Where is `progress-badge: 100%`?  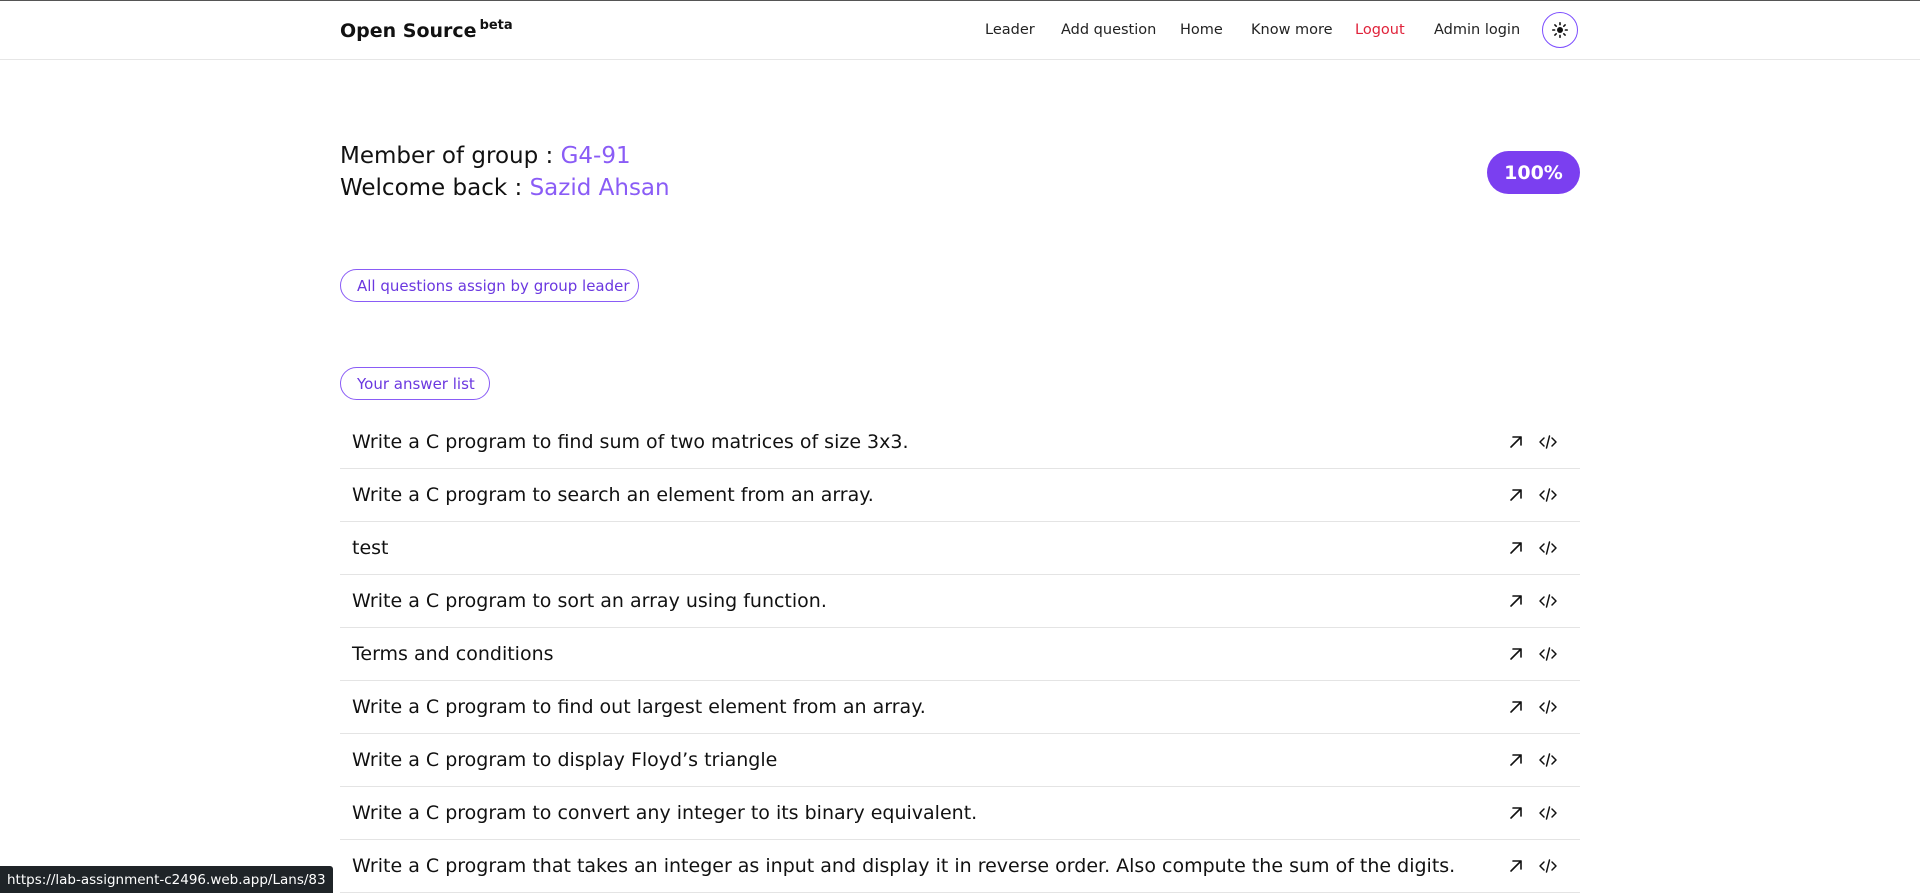
progress-badge: 100% is located at coordinates (1533, 172).